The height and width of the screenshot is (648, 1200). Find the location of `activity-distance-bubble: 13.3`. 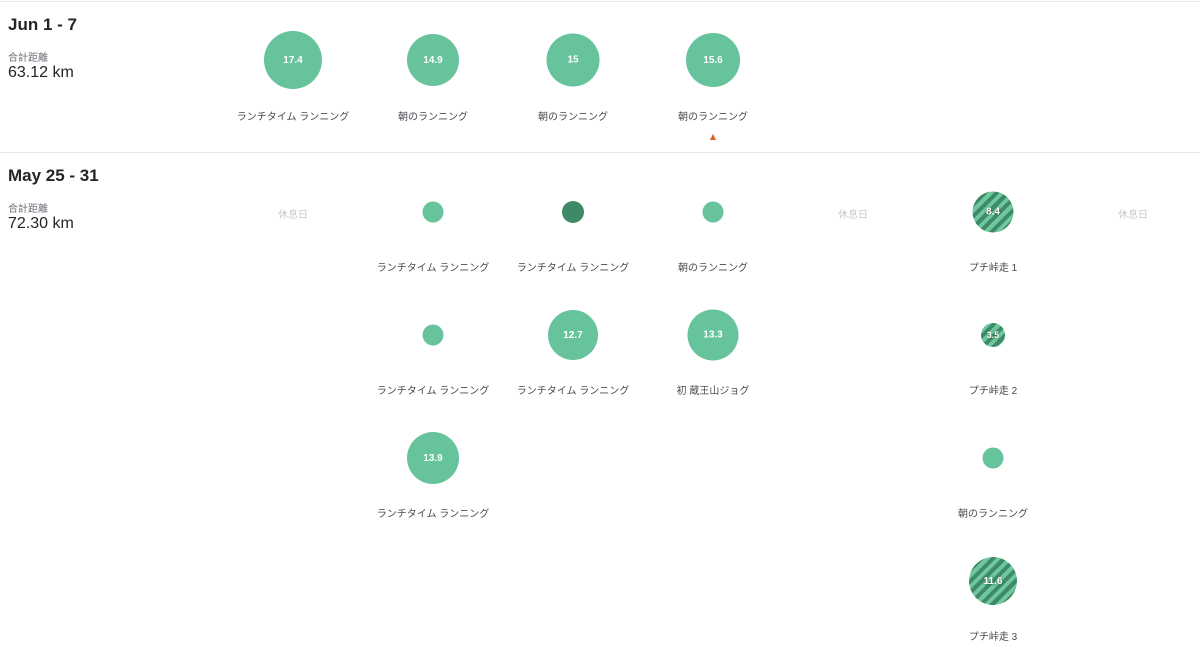

activity-distance-bubble: 13.3 is located at coordinates (713, 335).